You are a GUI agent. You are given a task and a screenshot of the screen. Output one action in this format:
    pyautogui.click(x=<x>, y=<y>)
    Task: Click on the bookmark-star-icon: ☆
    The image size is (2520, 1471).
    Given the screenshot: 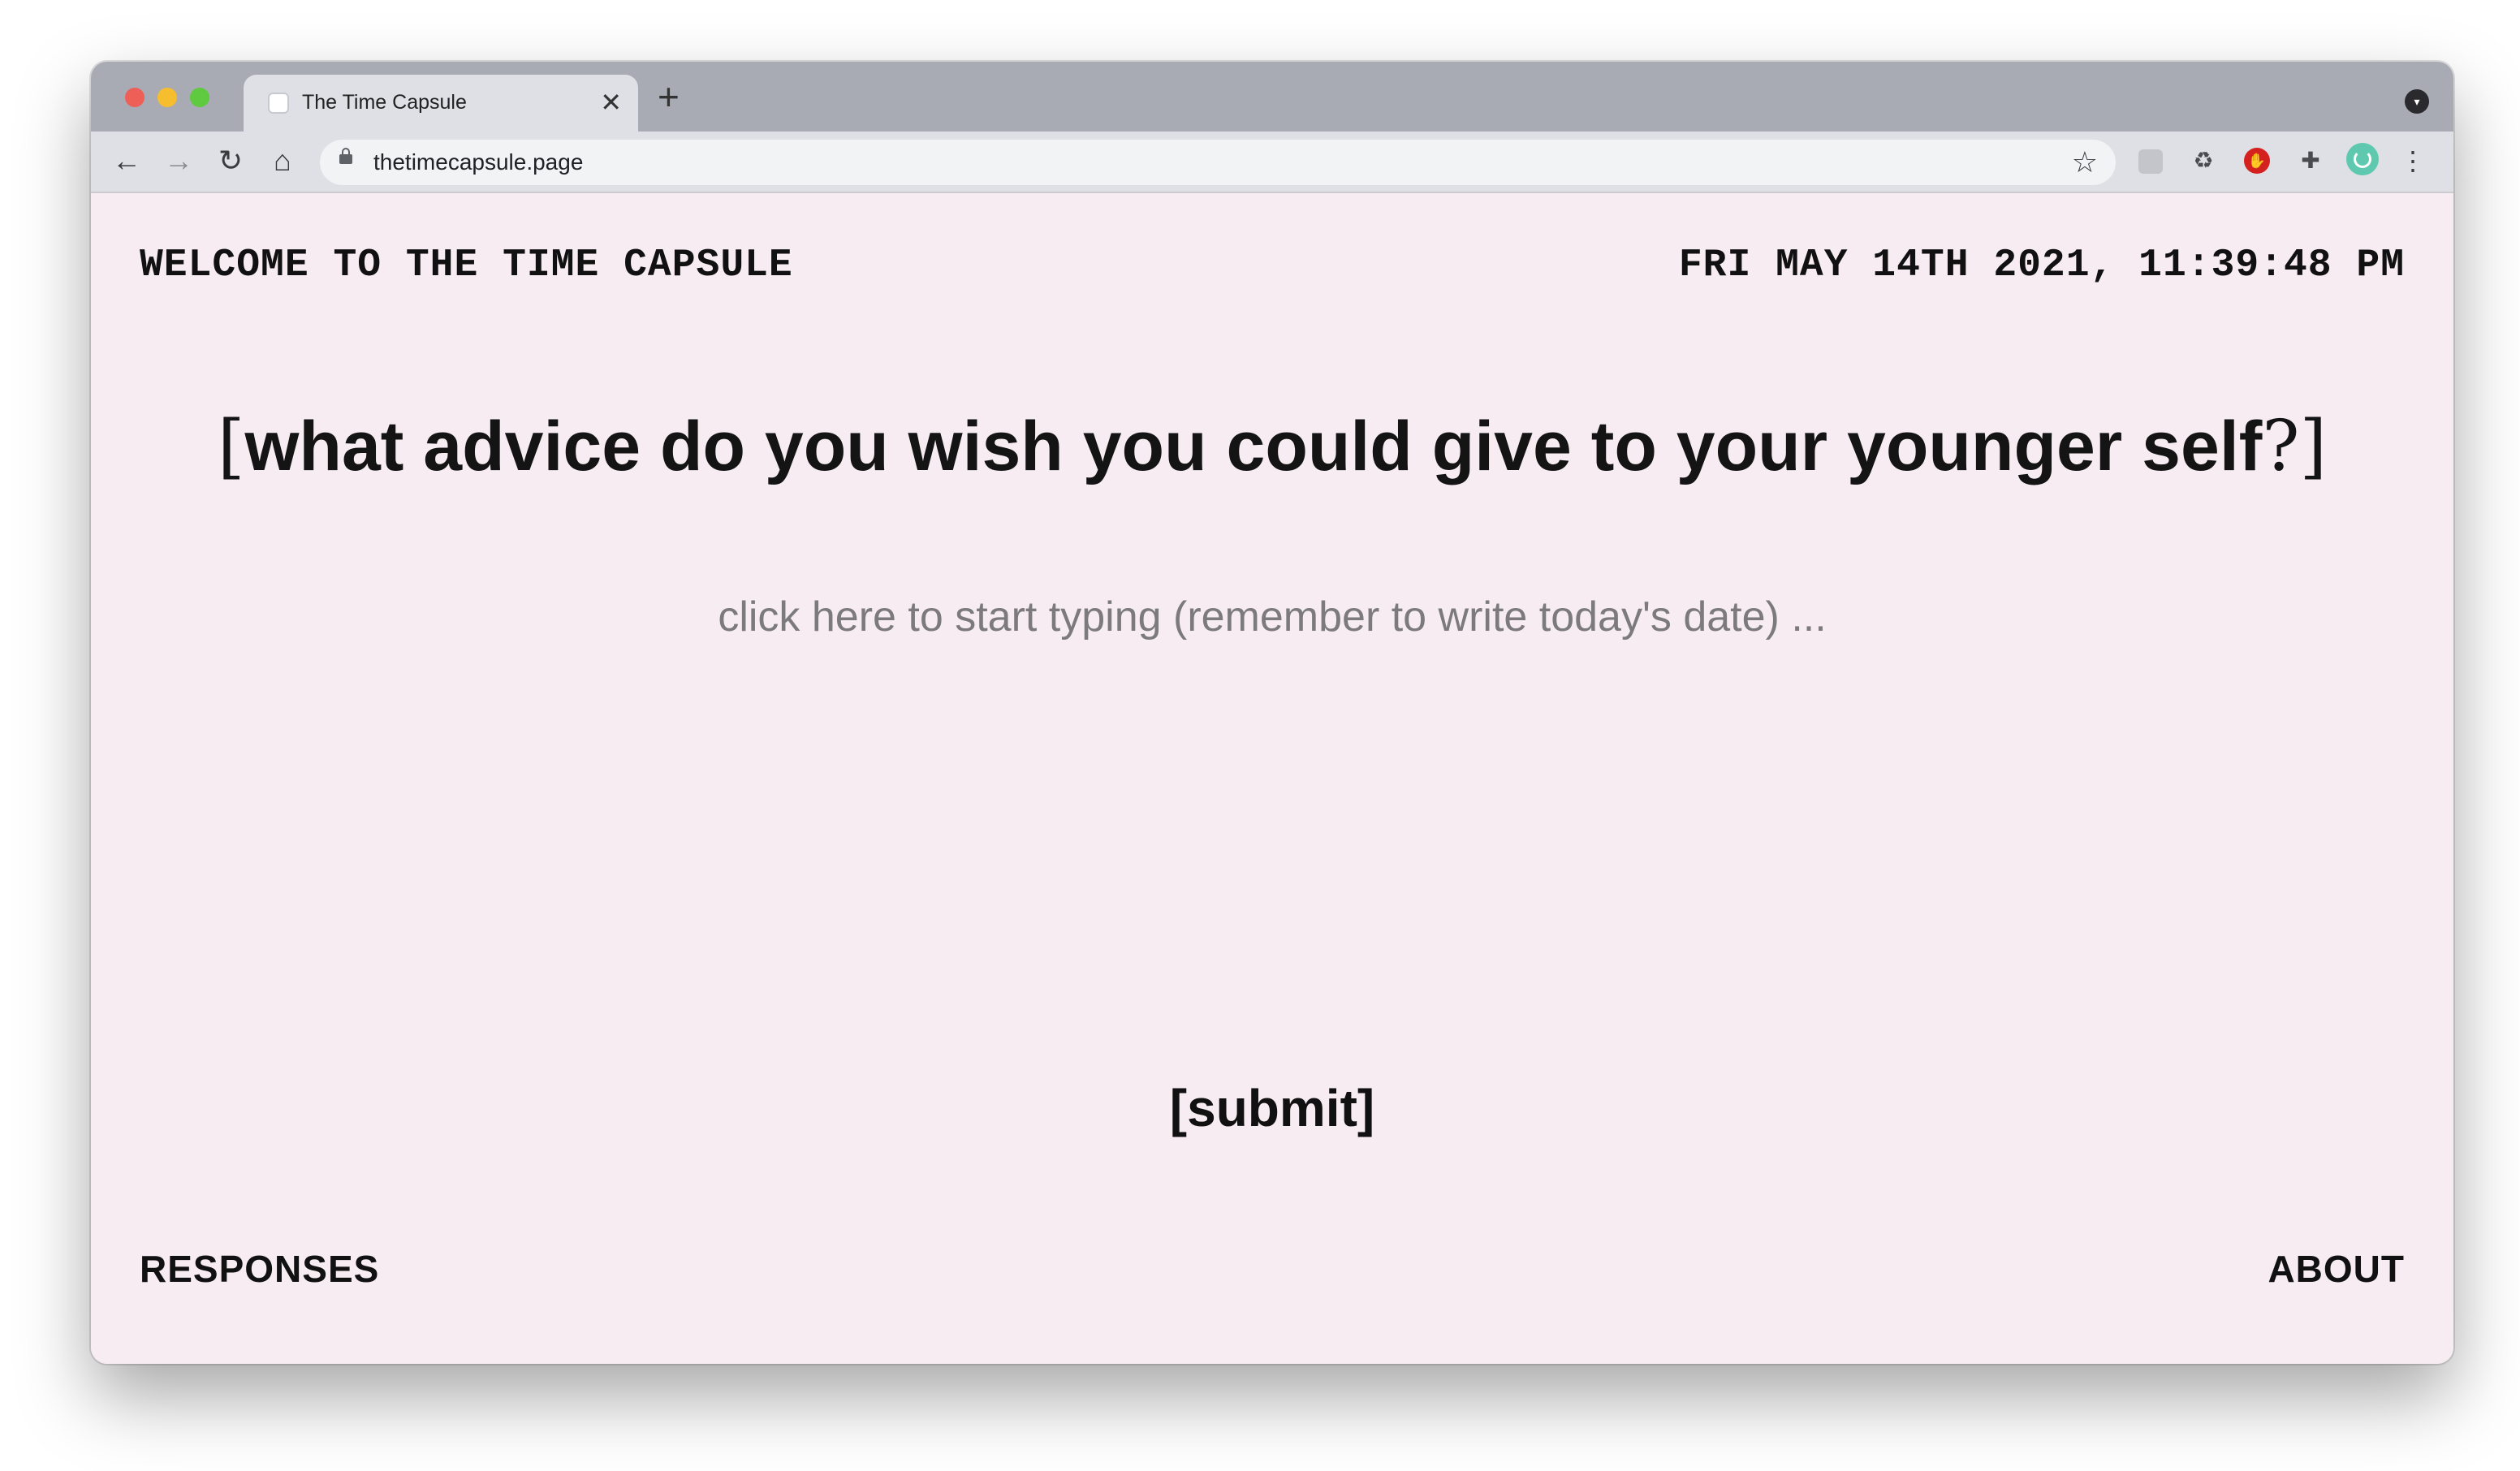 What is the action you would take?
    pyautogui.click(x=2085, y=162)
    